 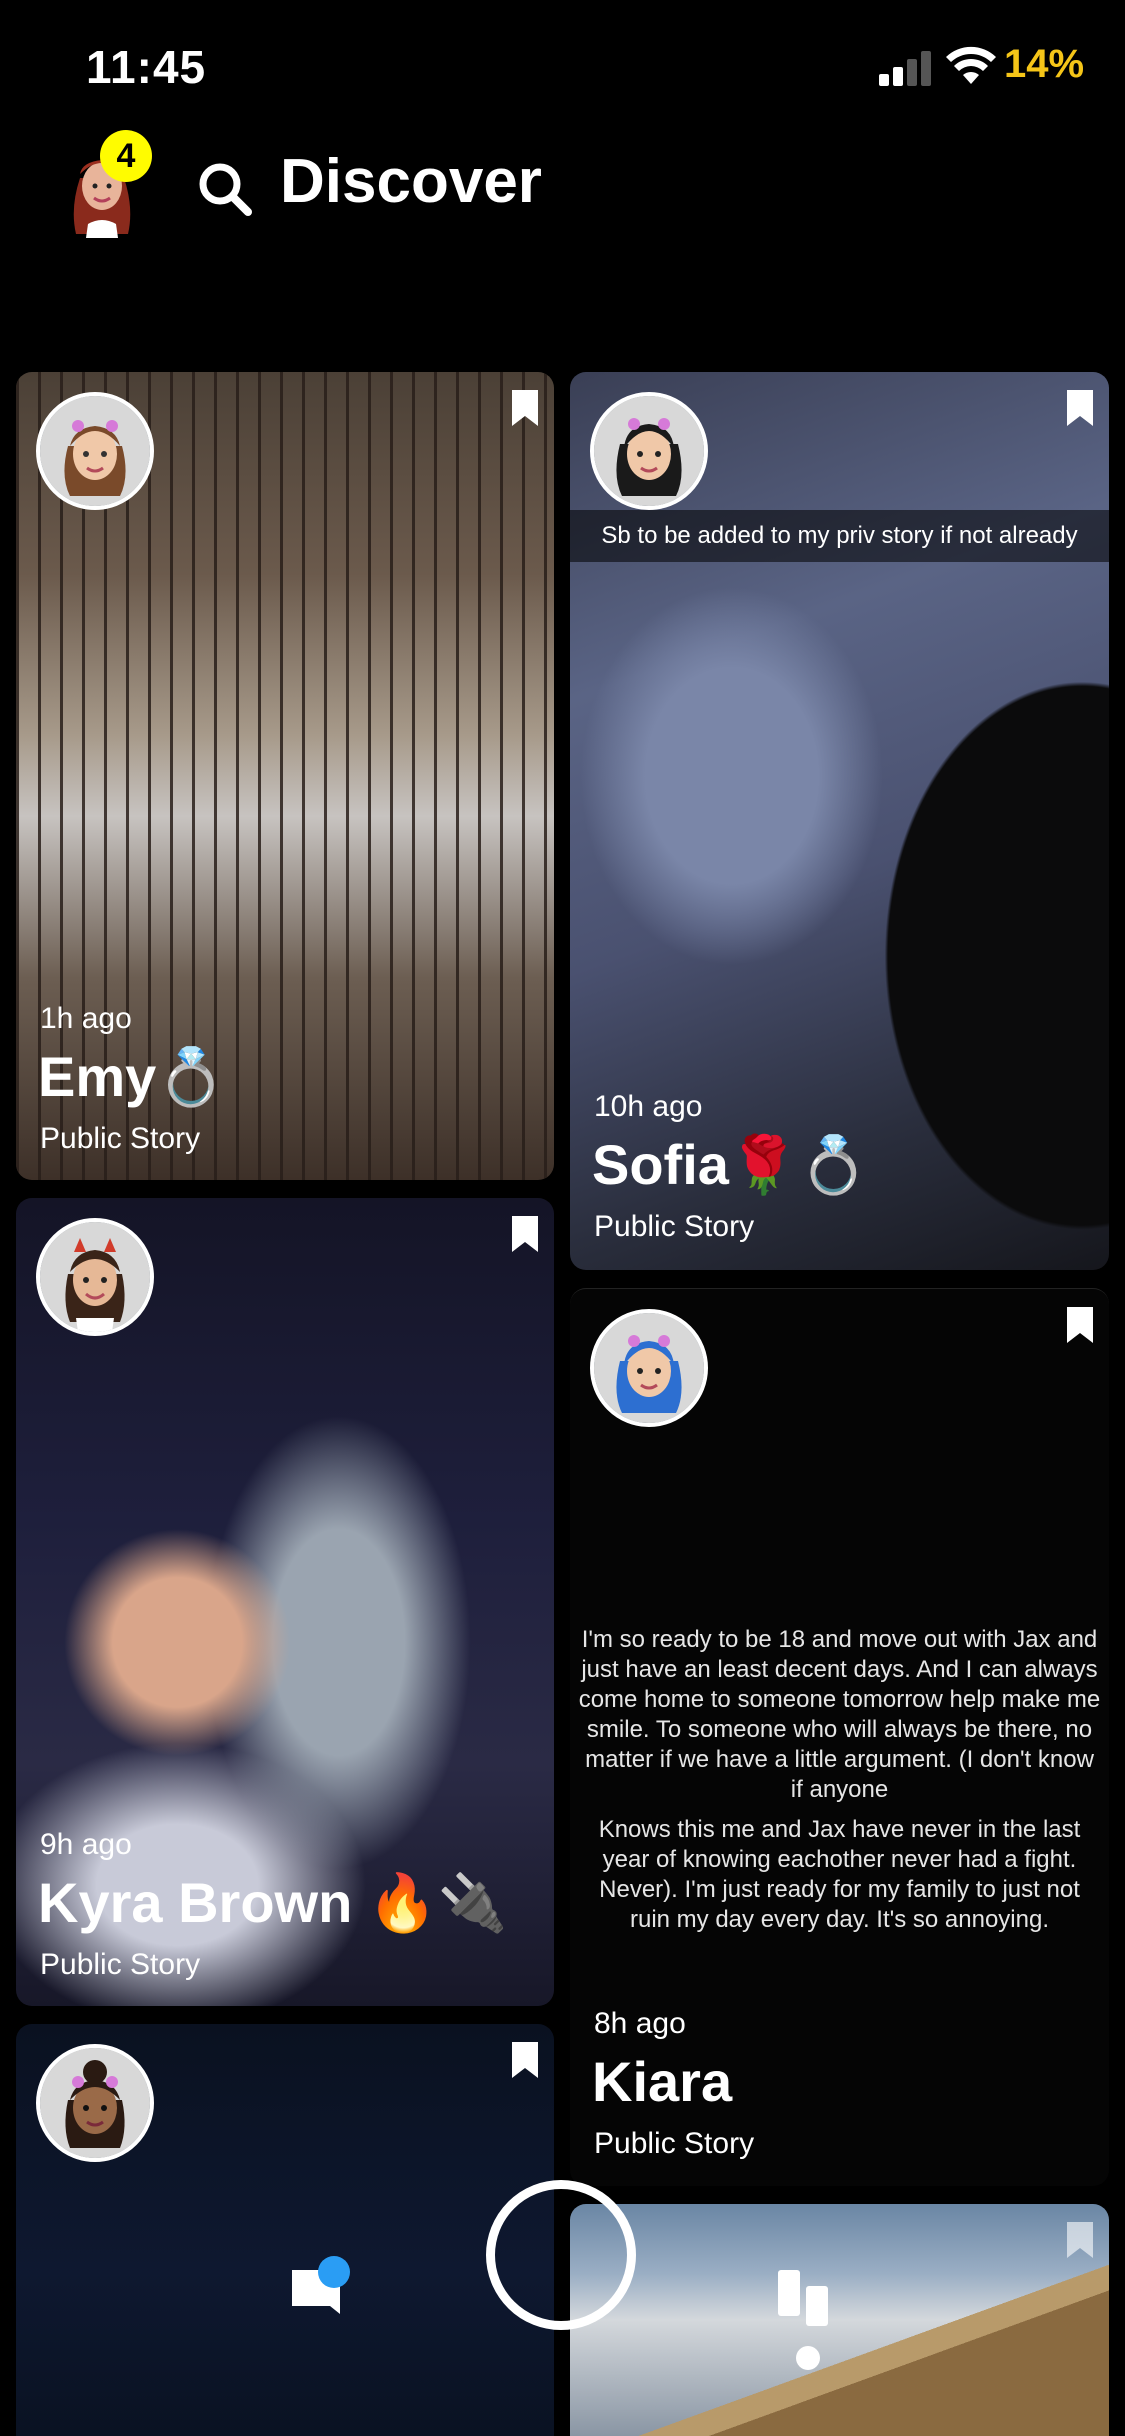 What do you see at coordinates (225, 189) in the screenshot?
I see `search-icon` at bounding box center [225, 189].